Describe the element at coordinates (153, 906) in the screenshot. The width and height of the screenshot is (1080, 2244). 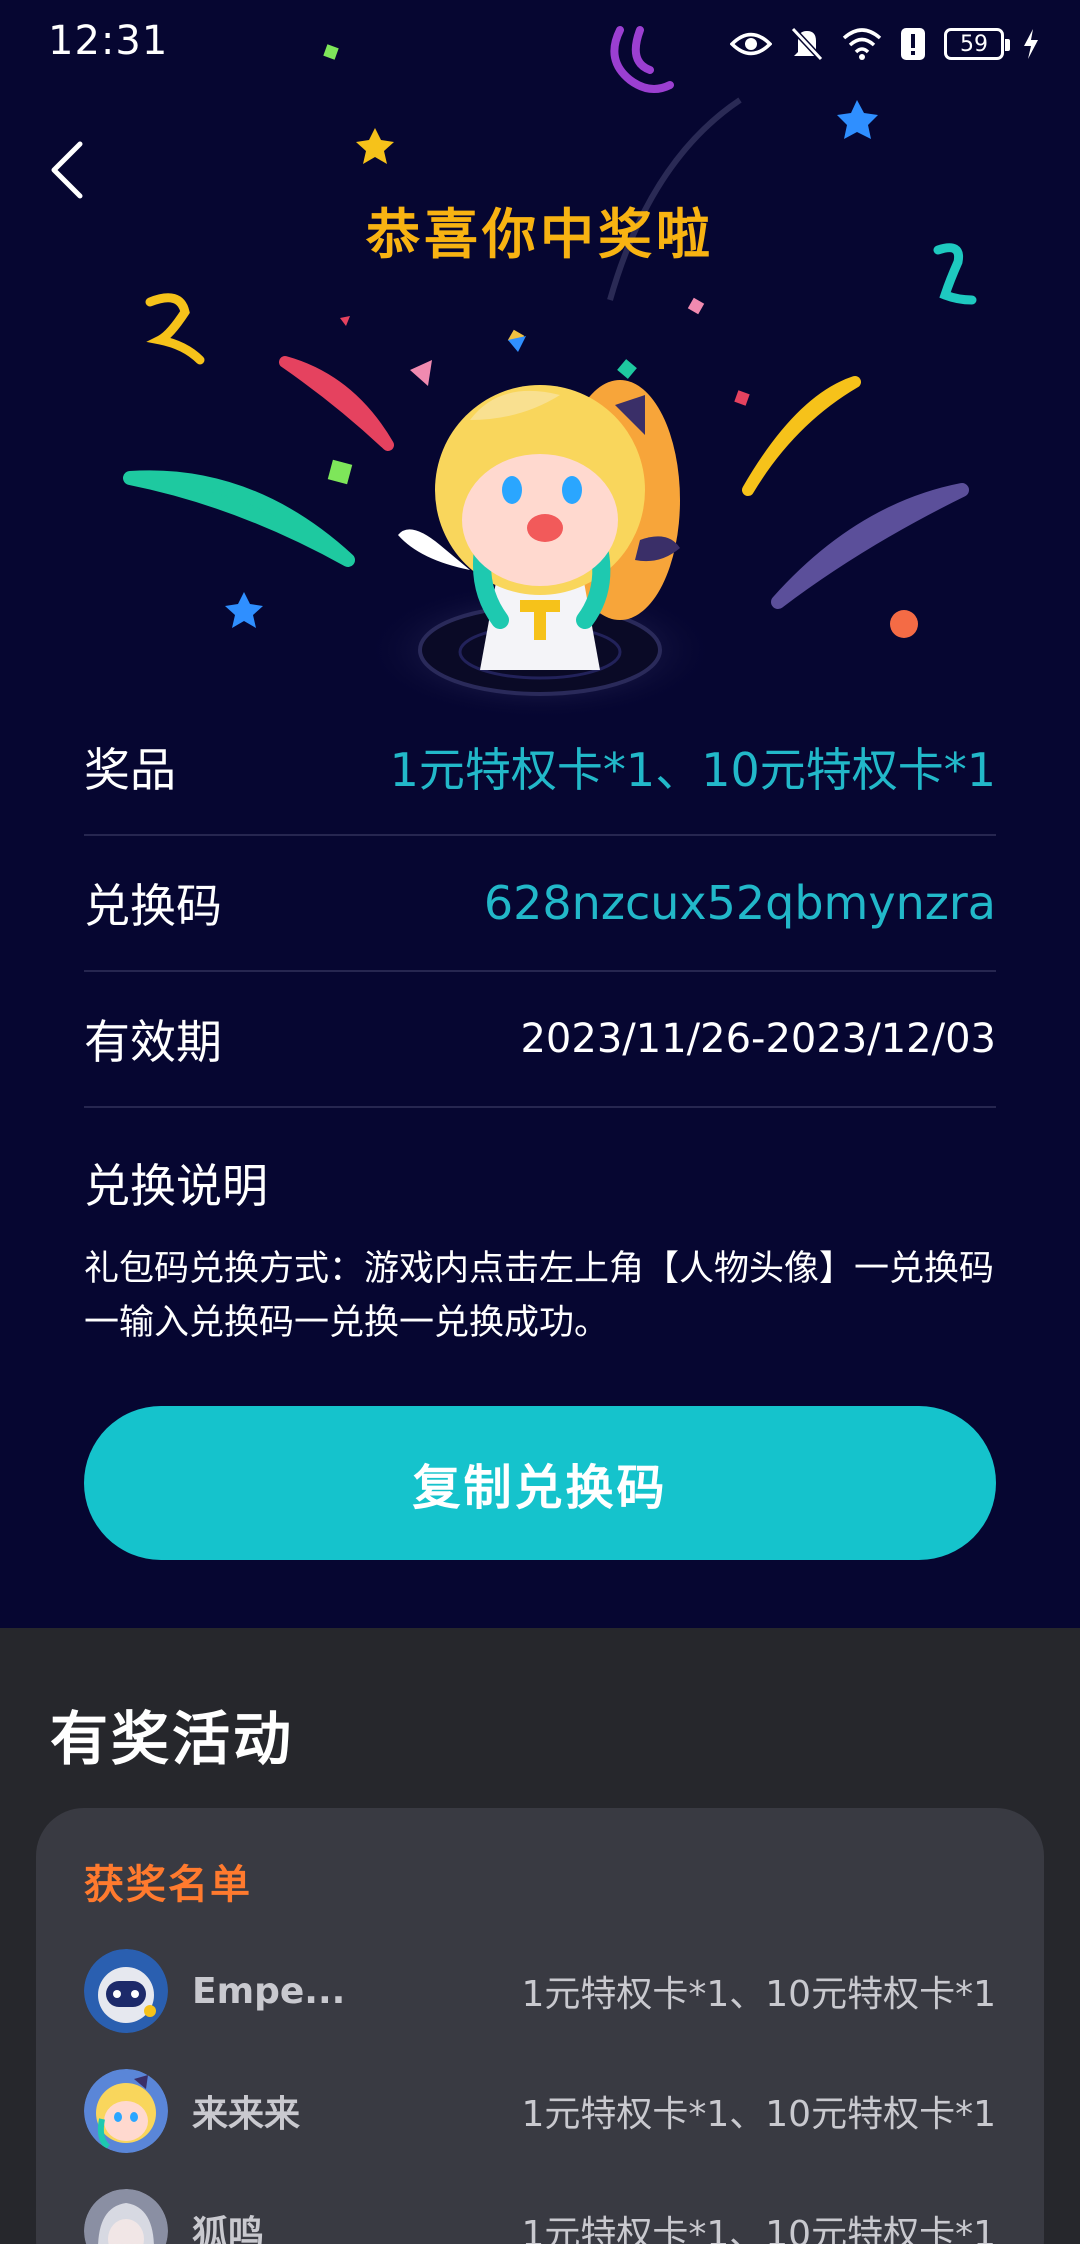
I see `code-label: 兑换码` at that location.